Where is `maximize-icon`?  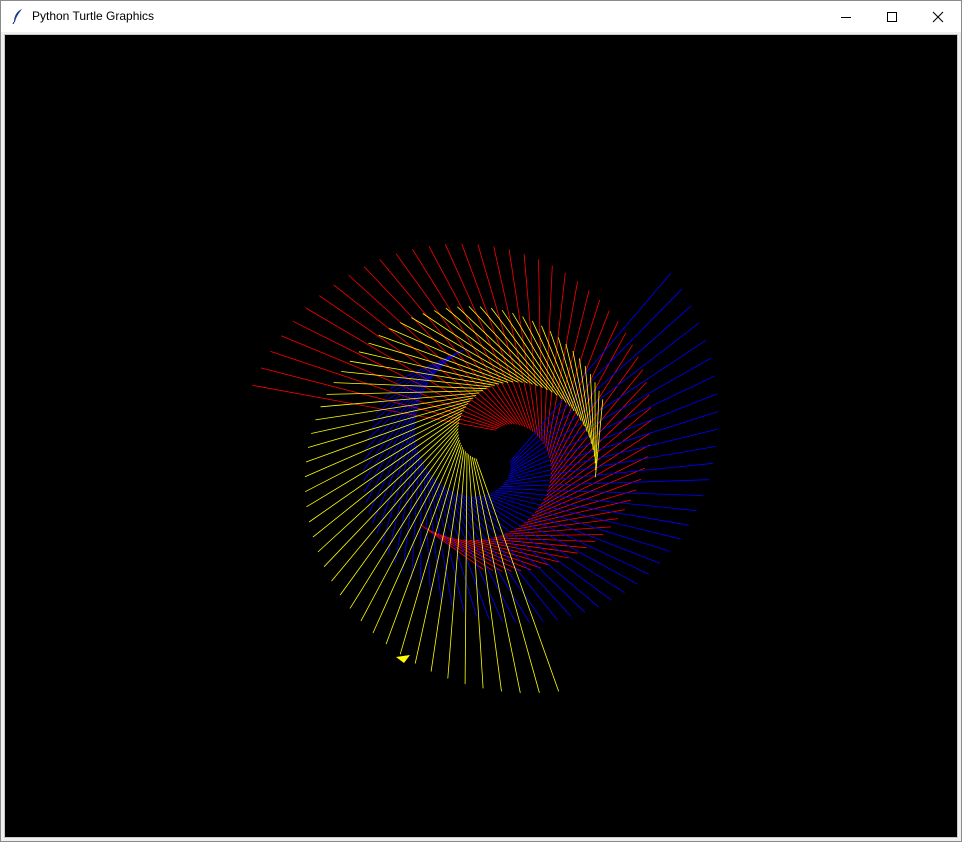
maximize-icon is located at coordinates (892, 16).